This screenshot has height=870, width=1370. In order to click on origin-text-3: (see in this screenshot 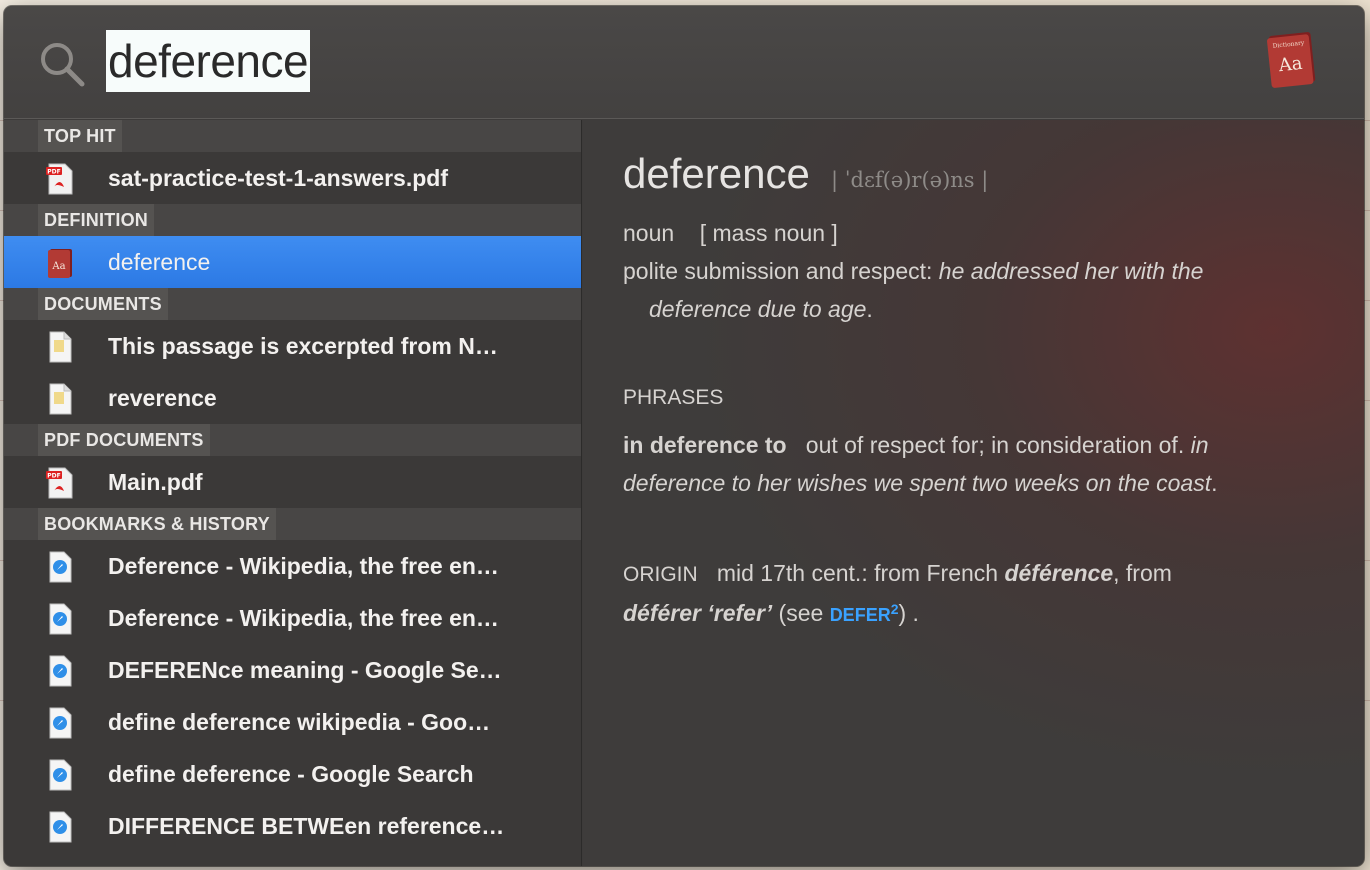, I will do `click(801, 613)`.